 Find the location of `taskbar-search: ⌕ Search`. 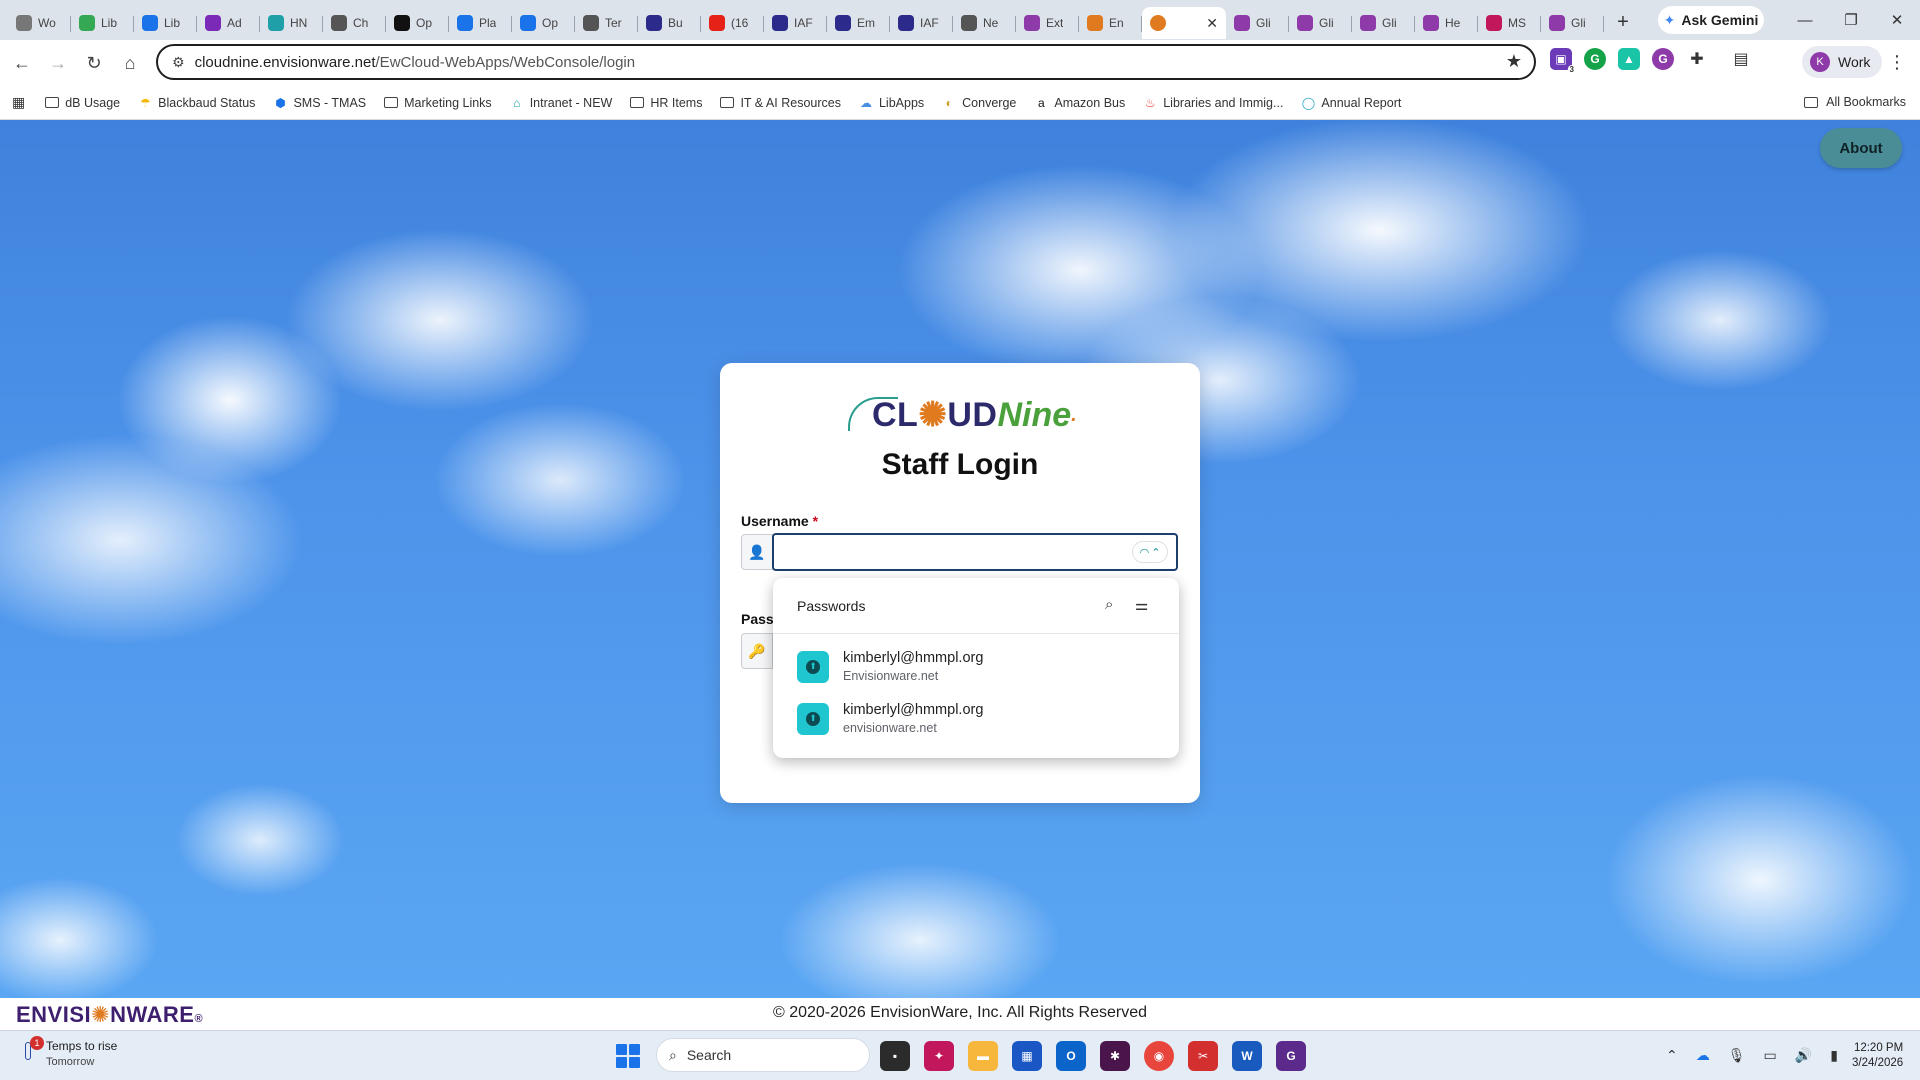

taskbar-search: ⌕ Search is located at coordinates (763, 1055).